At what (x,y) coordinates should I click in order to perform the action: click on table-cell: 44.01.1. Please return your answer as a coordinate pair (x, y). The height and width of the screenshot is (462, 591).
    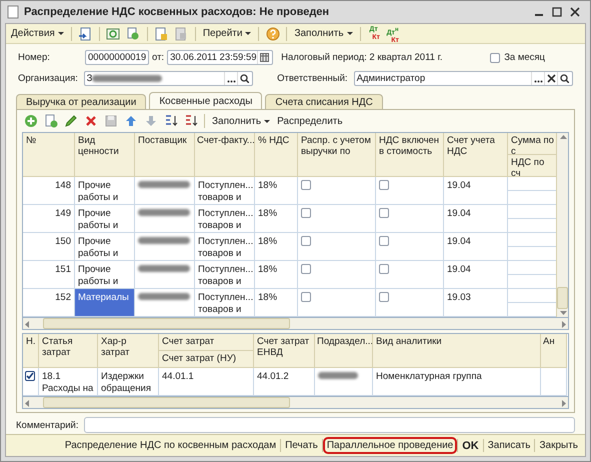
    Looking at the image, I should click on (206, 382).